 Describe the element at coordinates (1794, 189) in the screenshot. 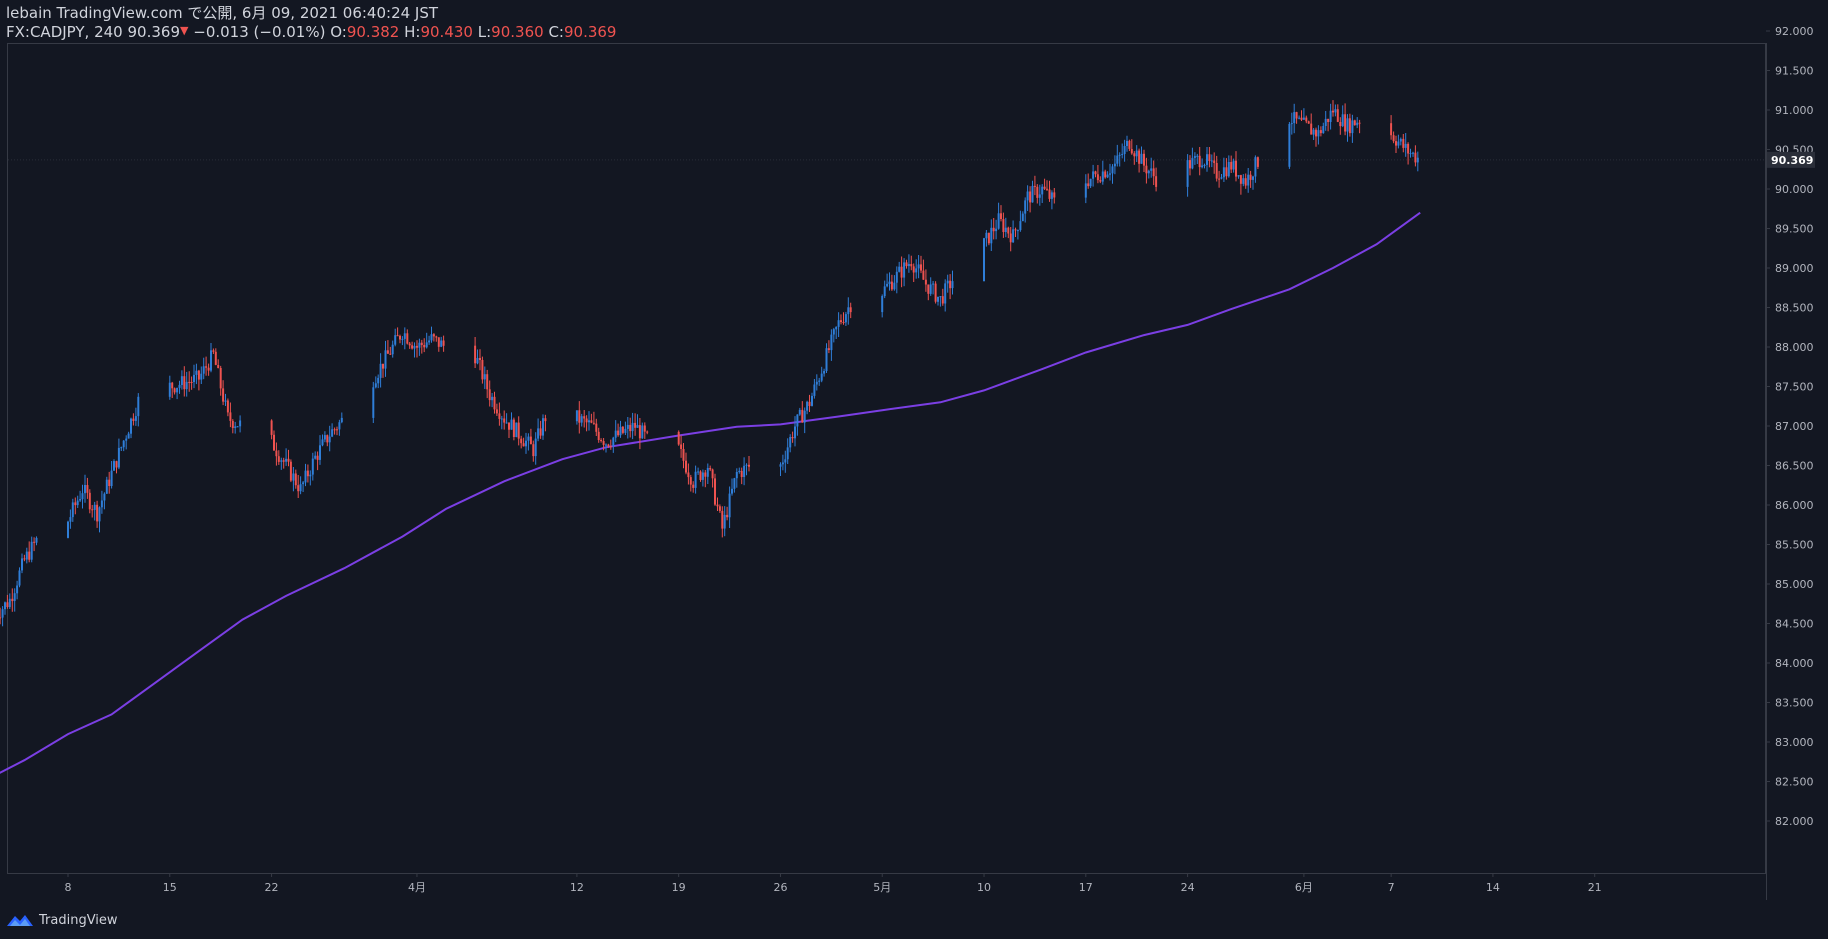

I see `price-tick-label: 90.000` at that location.